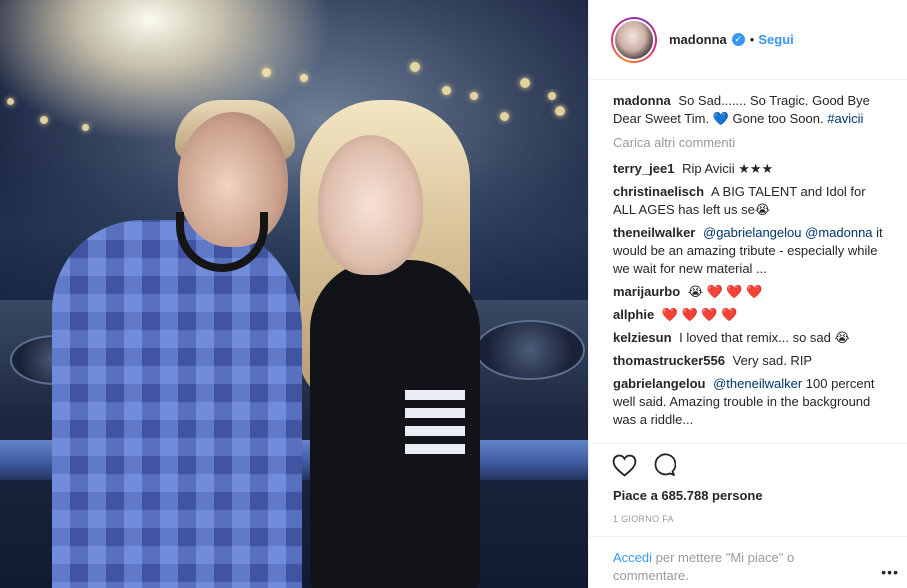  Describe the element at coordinates (664, 465) in the screenshot. I see `speech-bubble-icon` at that location.